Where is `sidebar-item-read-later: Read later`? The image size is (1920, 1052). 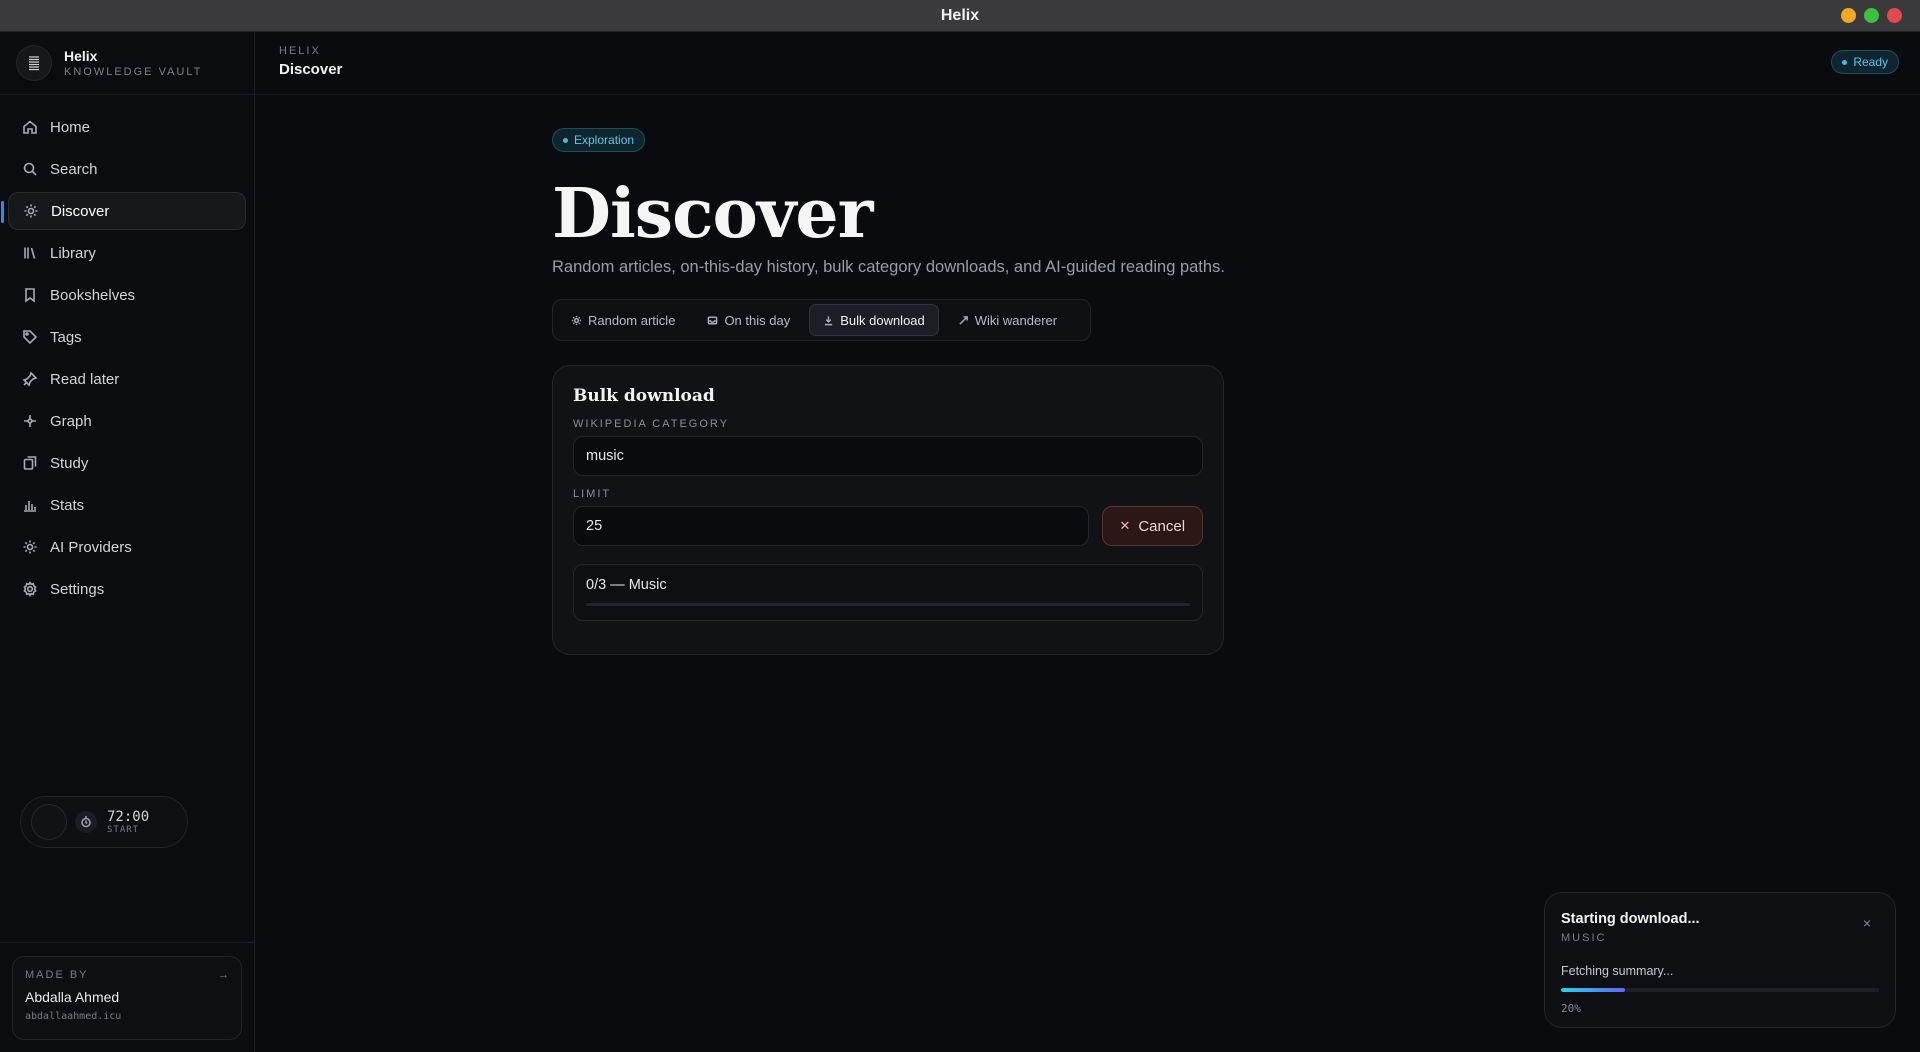 sidebar-item-read-later: Read later is located at coordinates (127, 379).